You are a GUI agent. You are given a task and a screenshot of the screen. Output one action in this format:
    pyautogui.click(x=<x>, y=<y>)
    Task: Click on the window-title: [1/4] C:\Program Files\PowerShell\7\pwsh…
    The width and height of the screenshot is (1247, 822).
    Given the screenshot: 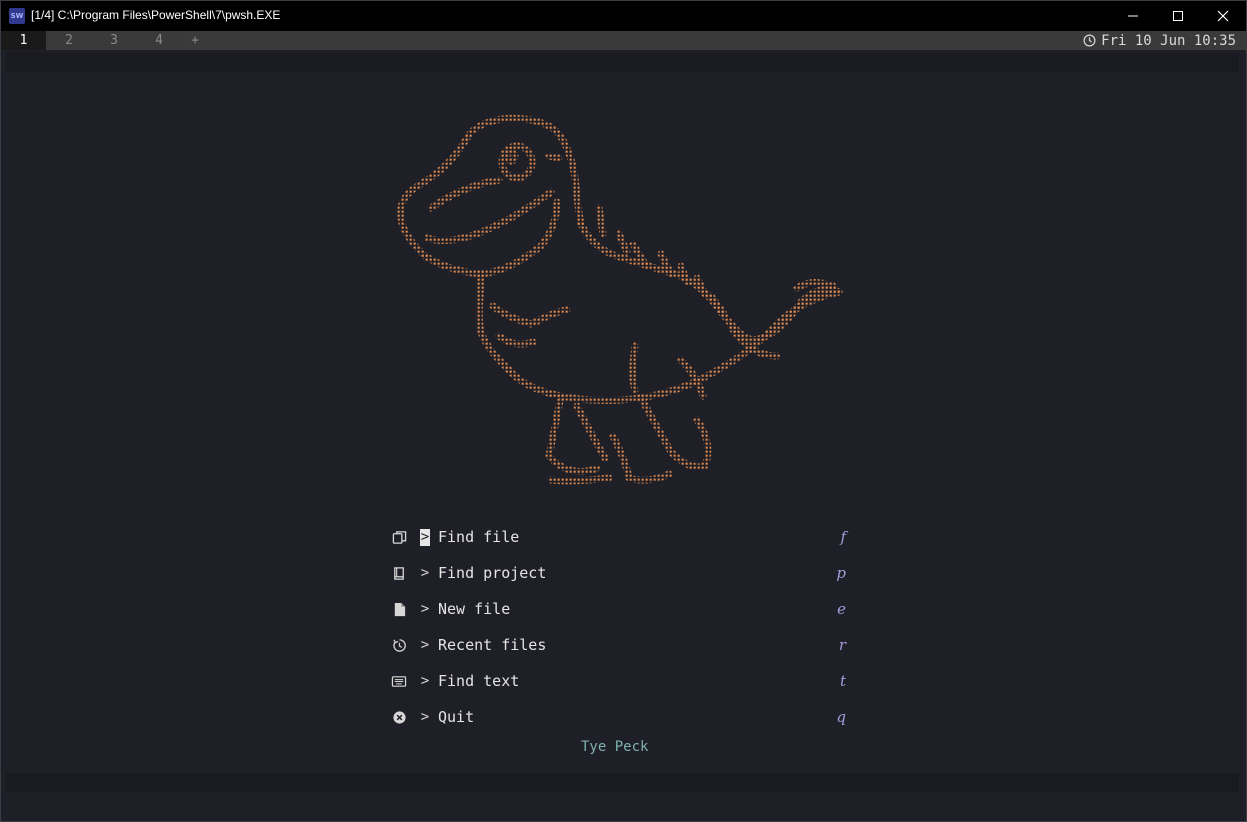 What is the action you would take?
    pyautogui.click(x=156, y=15)
    